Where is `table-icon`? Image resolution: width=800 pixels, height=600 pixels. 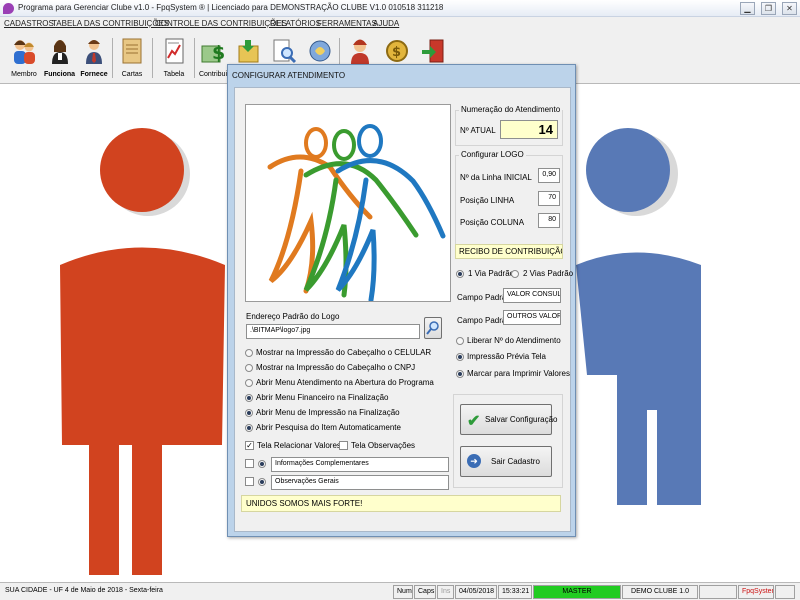
table-icon is located at coordinates (174, 51).